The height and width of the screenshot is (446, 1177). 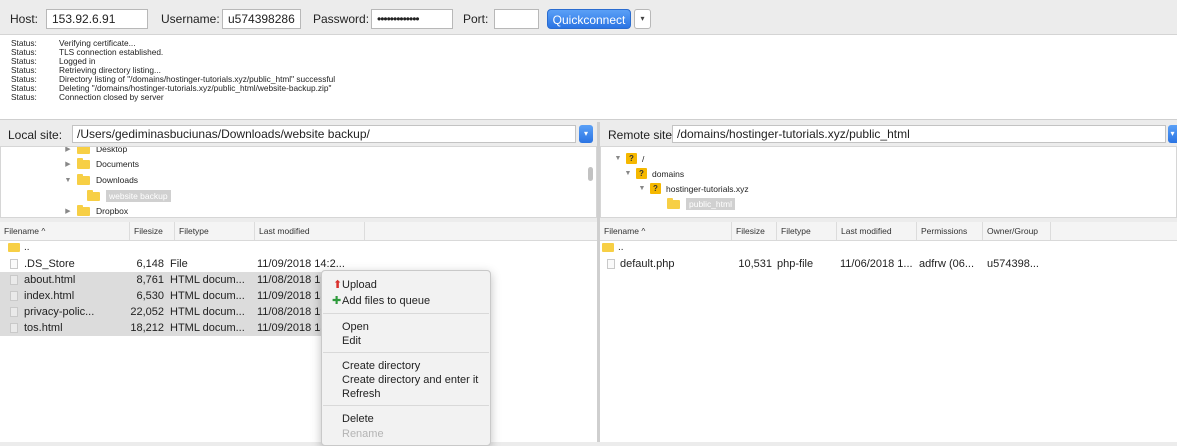 What do you see at coordinates (386, 301) in the screenshot?
I see `menu-item-add-to-queue: Add files to queue` at bounding box center [386, 301].